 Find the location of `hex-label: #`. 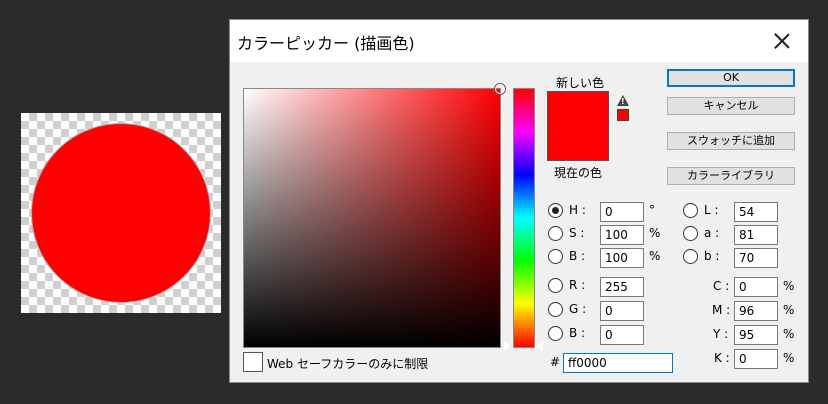

hex-label: # is located at coordinates (555, 362).